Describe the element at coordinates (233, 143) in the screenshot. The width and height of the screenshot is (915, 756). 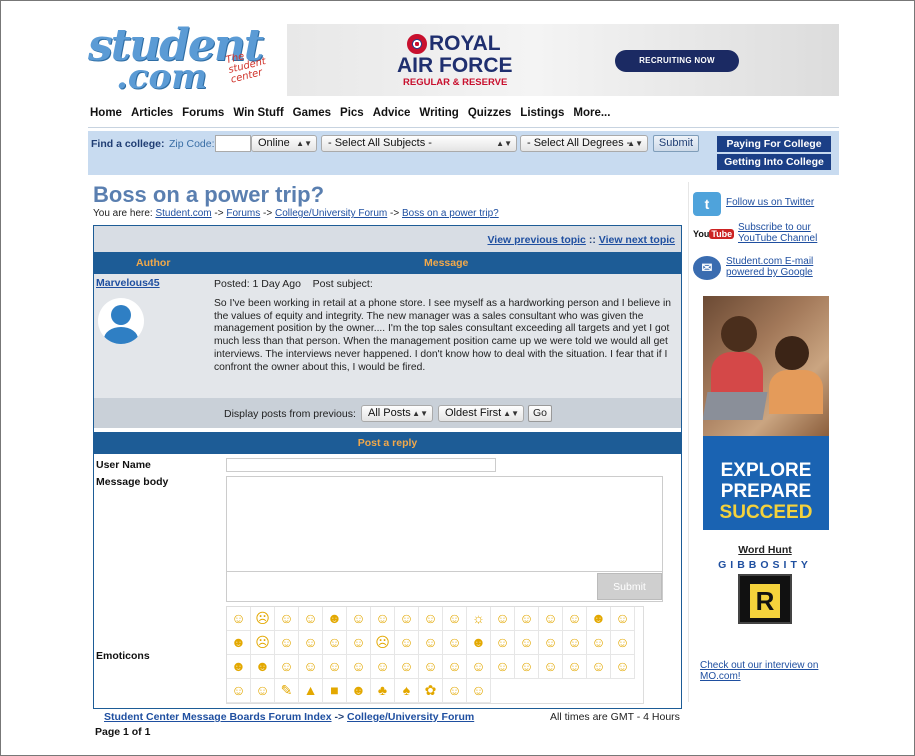
I see `zip-code-input` at that location.